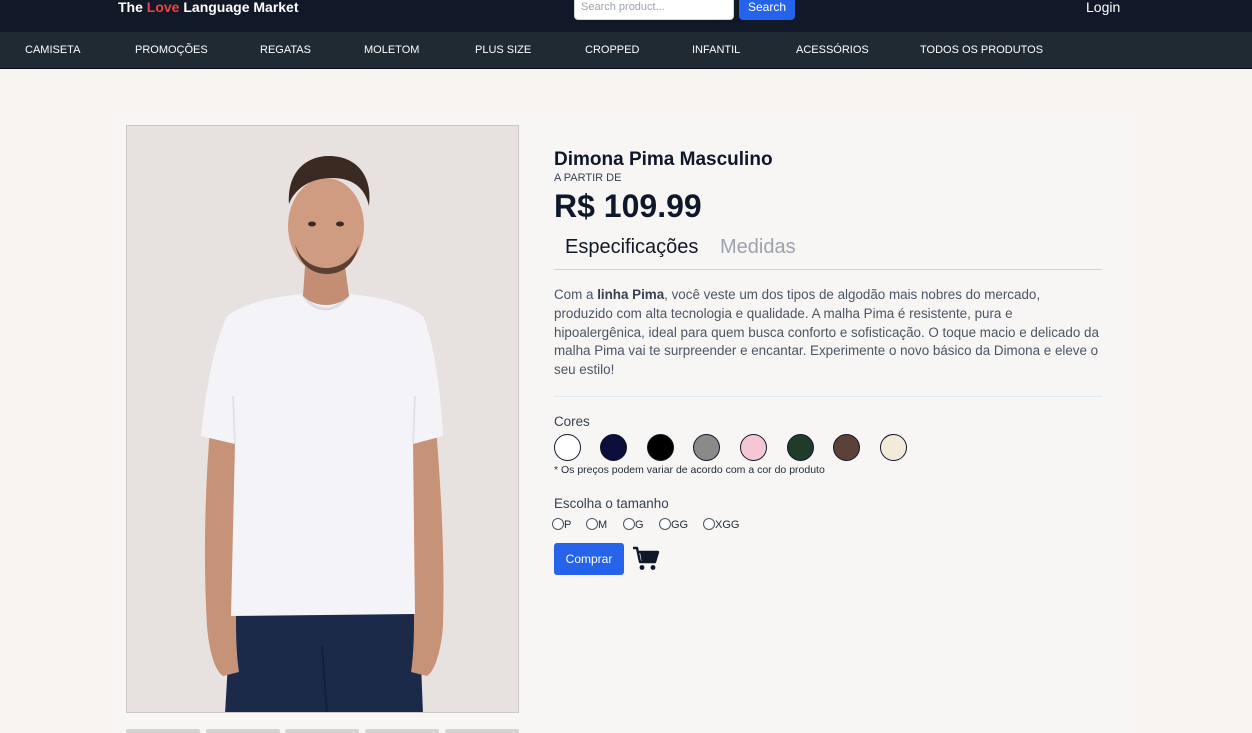 This screenshot has height=733, width=1252. I want to click on product-title: Dimona Pima Masculino, so click(663, 159).